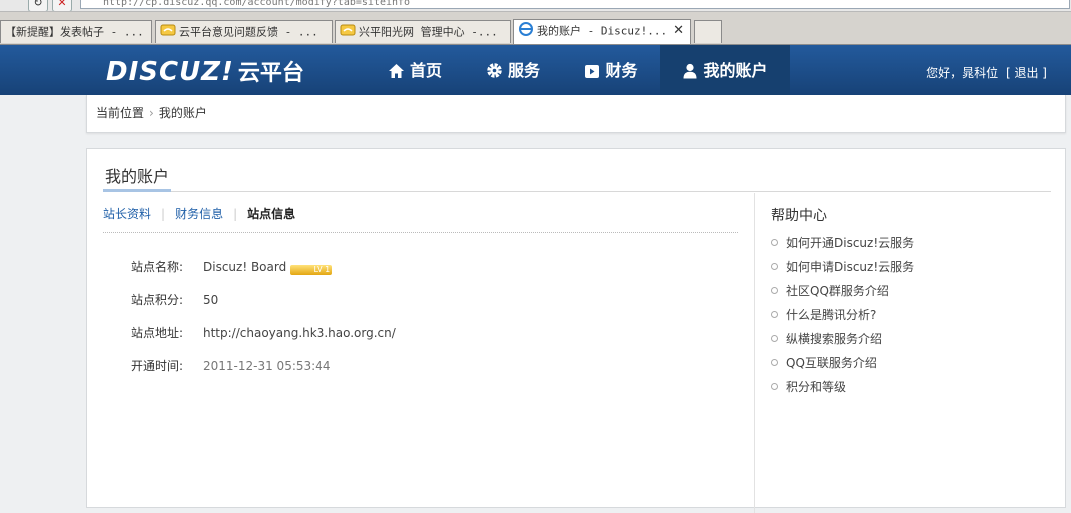  What do you see at coordinates (127, 214) in the screenshot?
I see `subtab-profile: 站长资料` at bounding box center [127, 214].